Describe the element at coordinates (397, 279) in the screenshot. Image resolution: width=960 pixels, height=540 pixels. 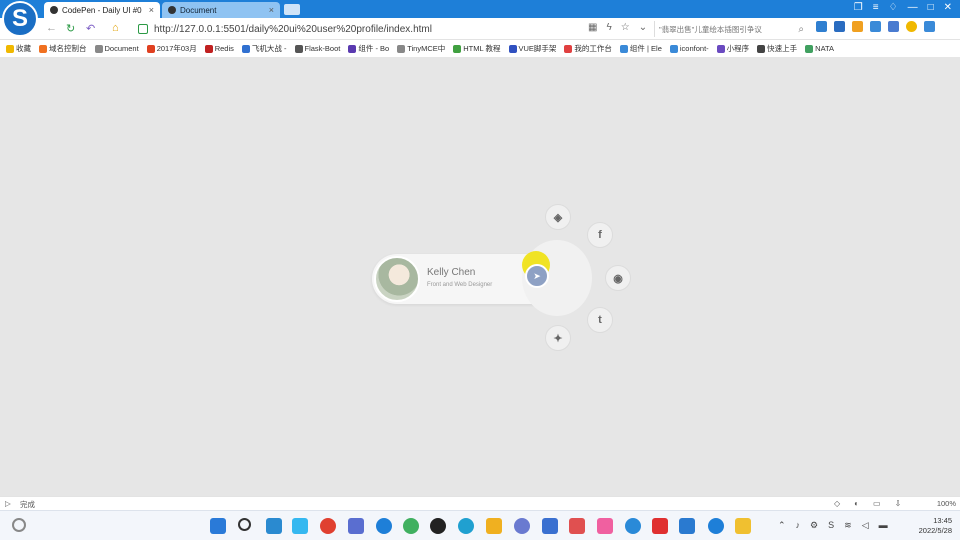
I see `avatar` at that location.